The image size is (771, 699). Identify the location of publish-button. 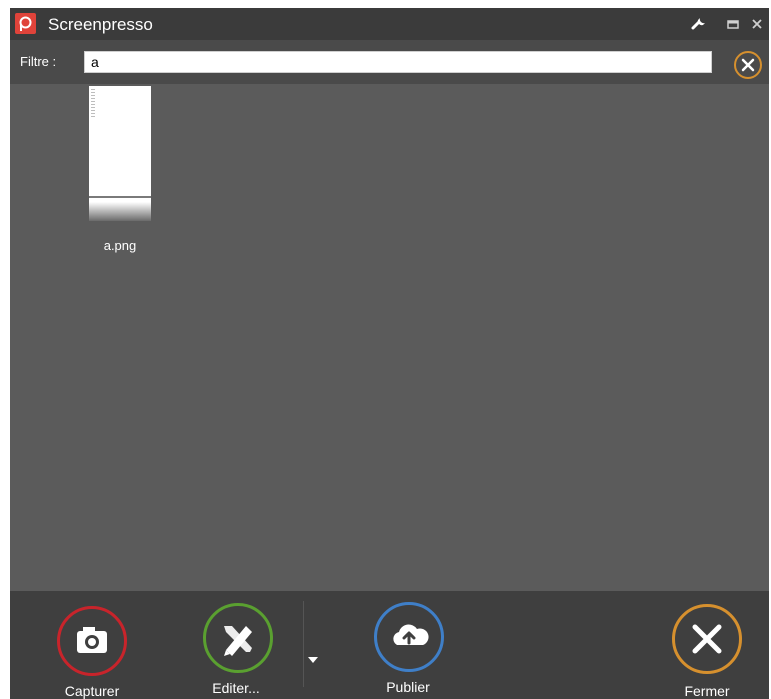
(409, 637).